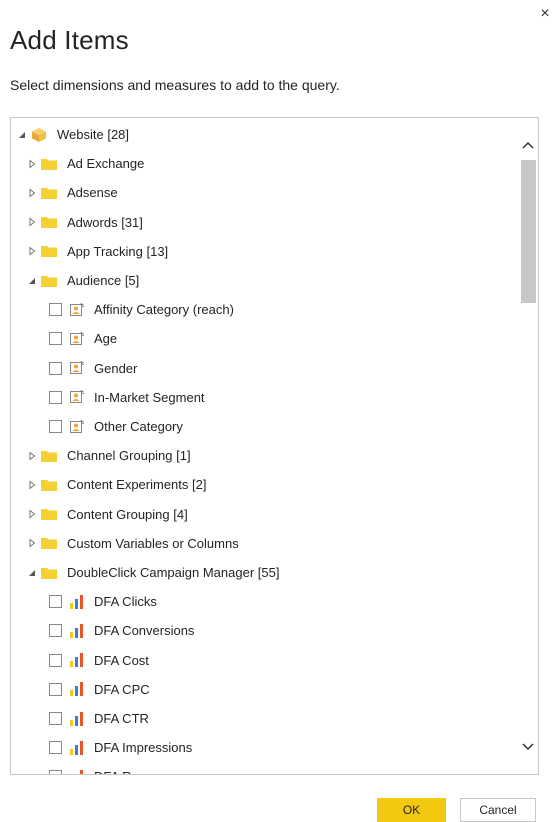 The image size is (559, 822). Describe the element at coordinates (93, 134) in the screenshot. I see `tree-item-label: Website [28]` at that location.